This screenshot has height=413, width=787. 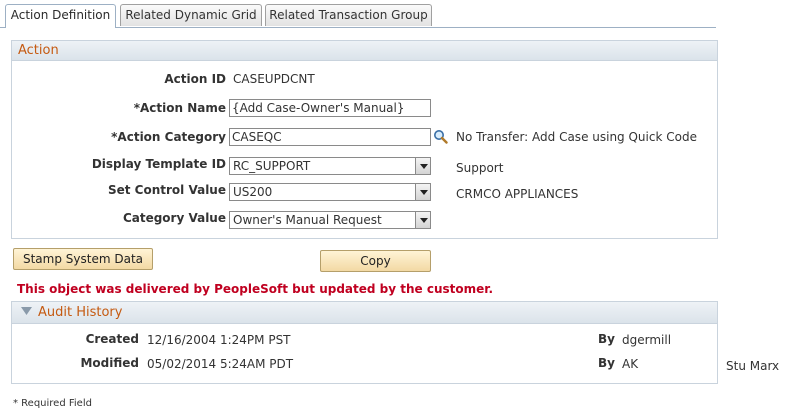 I want to click on created-value: 12/16/2004 1:24PM PST, so click(x=219, y=340).